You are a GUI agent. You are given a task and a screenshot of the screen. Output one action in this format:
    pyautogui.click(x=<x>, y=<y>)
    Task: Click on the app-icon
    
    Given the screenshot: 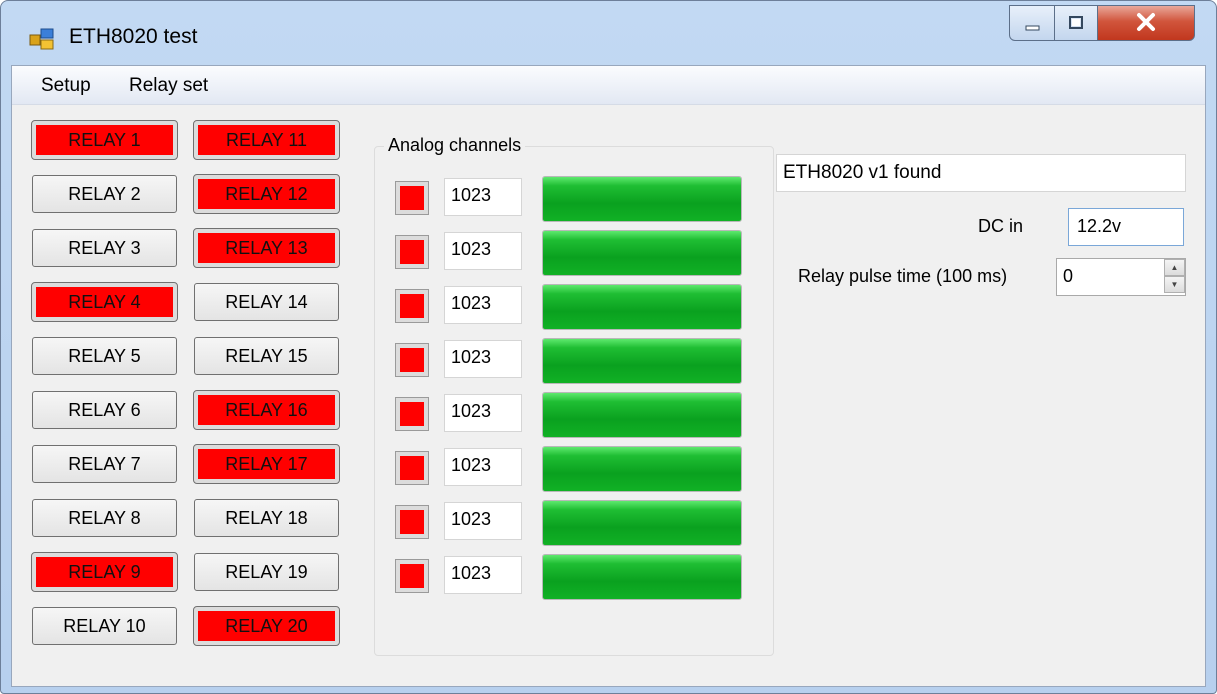 What is the action you would take?
    pyautogui.click(x=41, y=39)
    